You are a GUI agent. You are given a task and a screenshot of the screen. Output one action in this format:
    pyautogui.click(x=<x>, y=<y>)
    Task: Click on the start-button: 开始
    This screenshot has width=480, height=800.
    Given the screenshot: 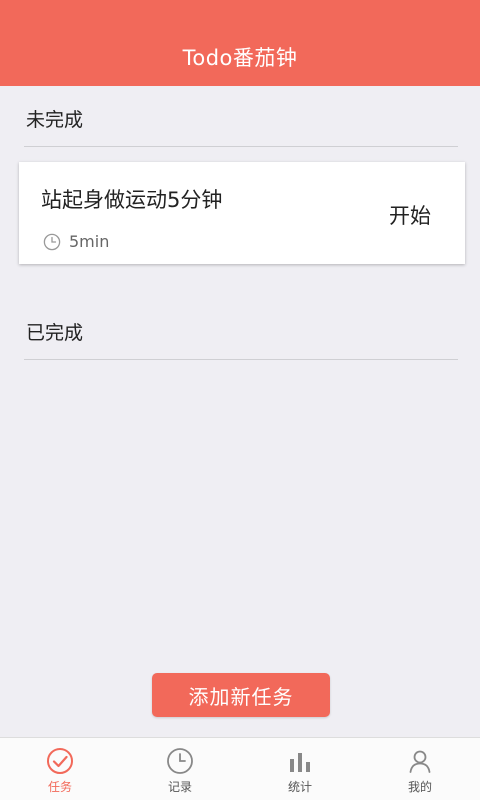 What is the action you would take?
    pyautogui.click(x=410, y=215)
    